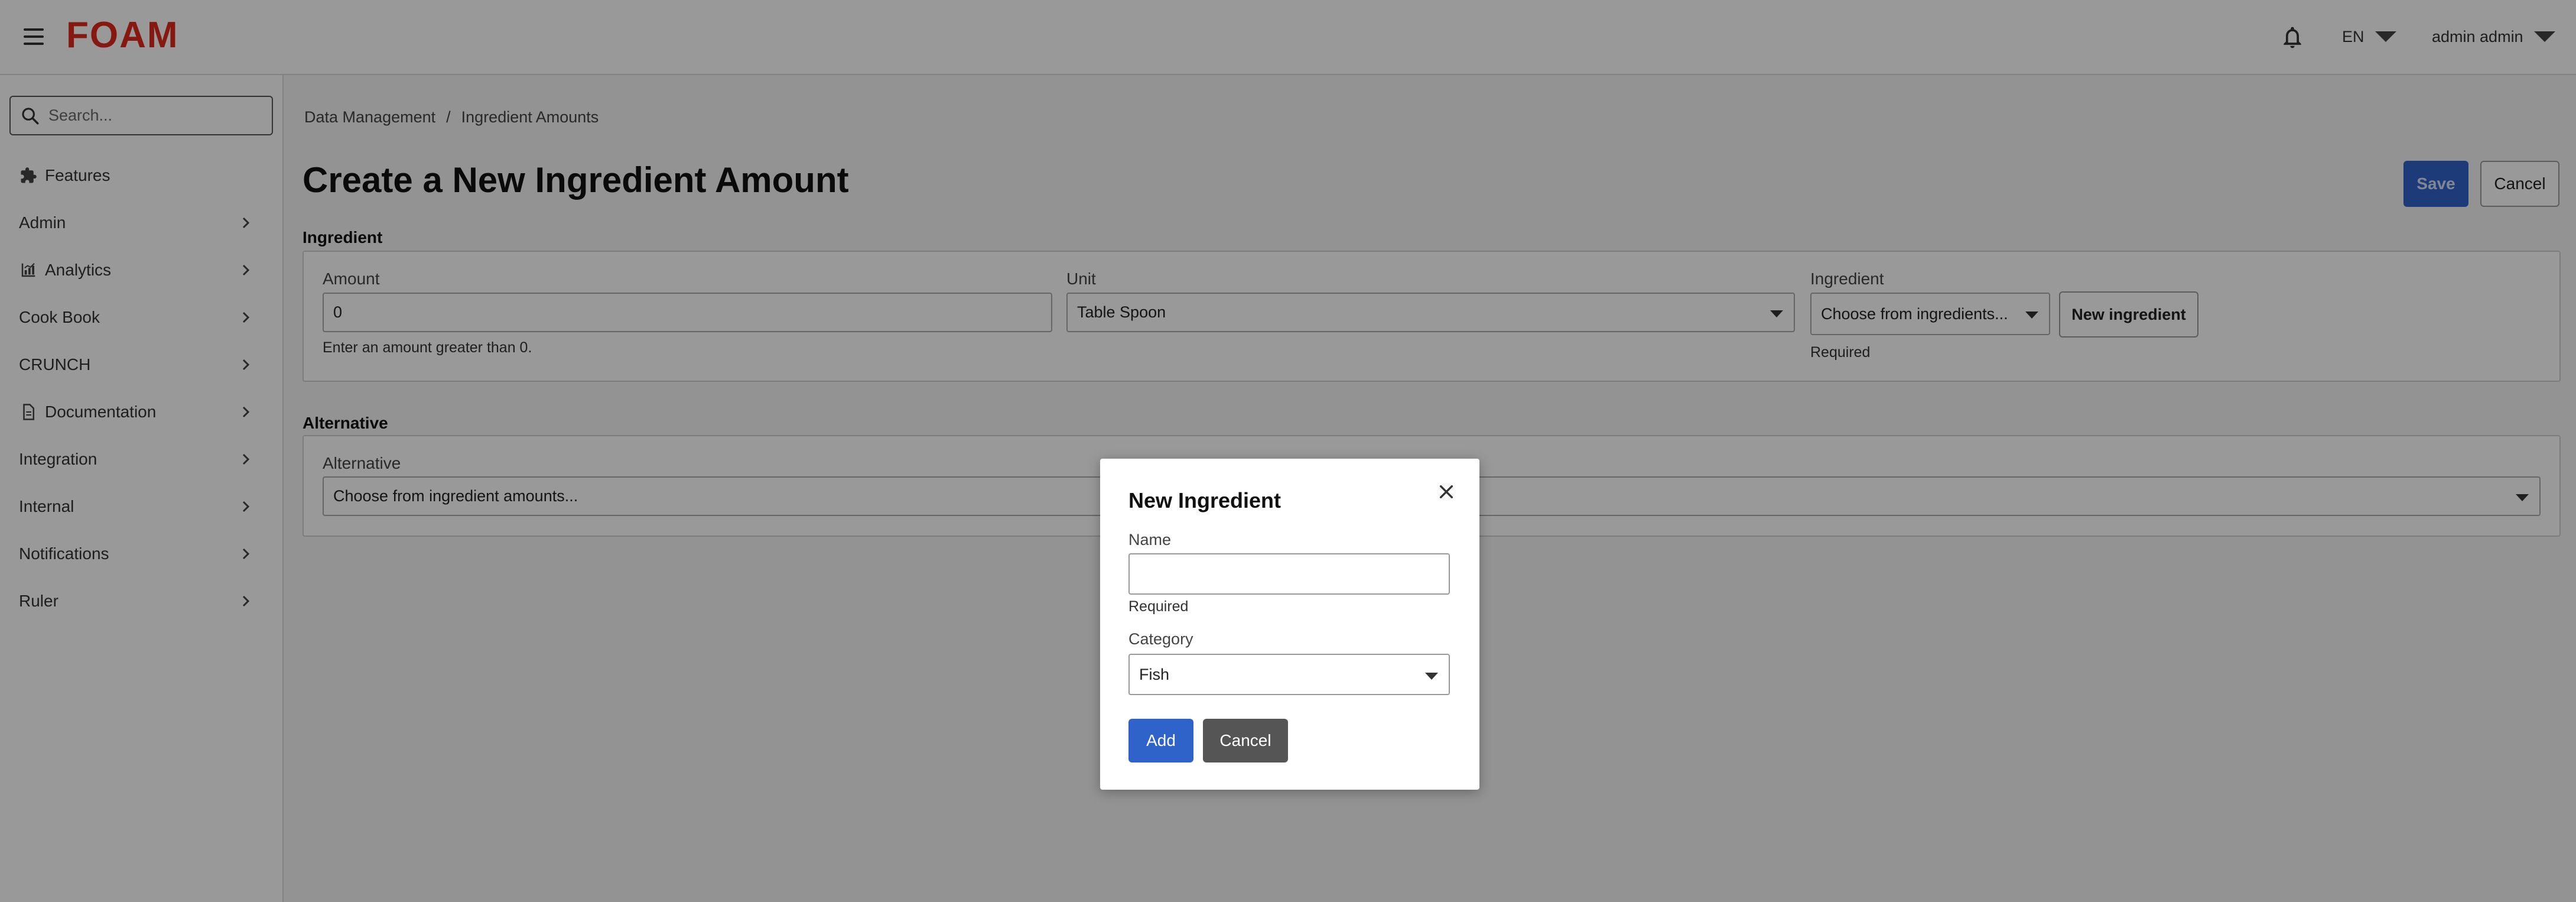 This screenshot has width=2576, height=902. What do you see at coordinates (1161, 741) in the screenshot?
I see `add-button: Add` at bounding box center [1161, 741].